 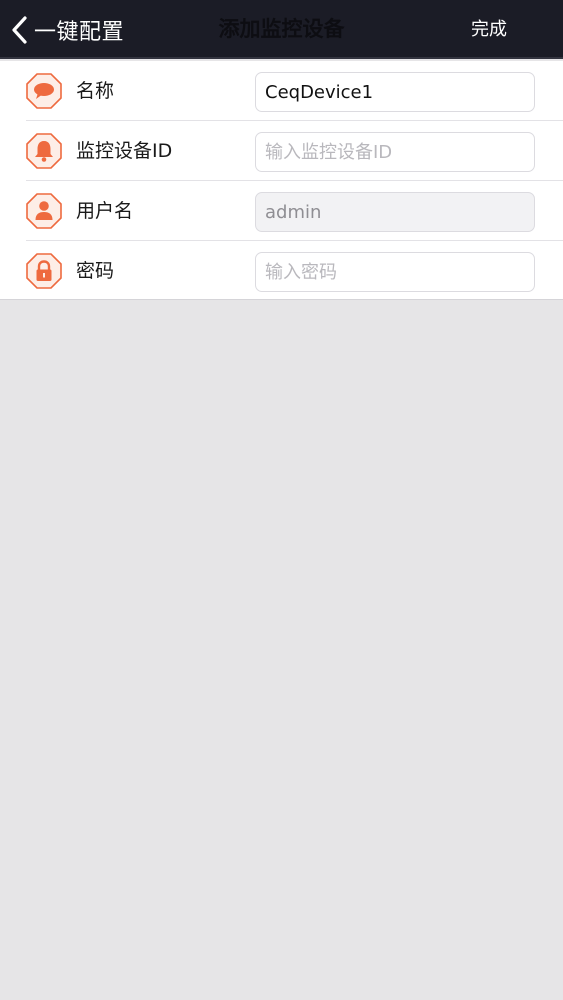 I want to click on back-button: 一键配置, so click(x=67, y=30).